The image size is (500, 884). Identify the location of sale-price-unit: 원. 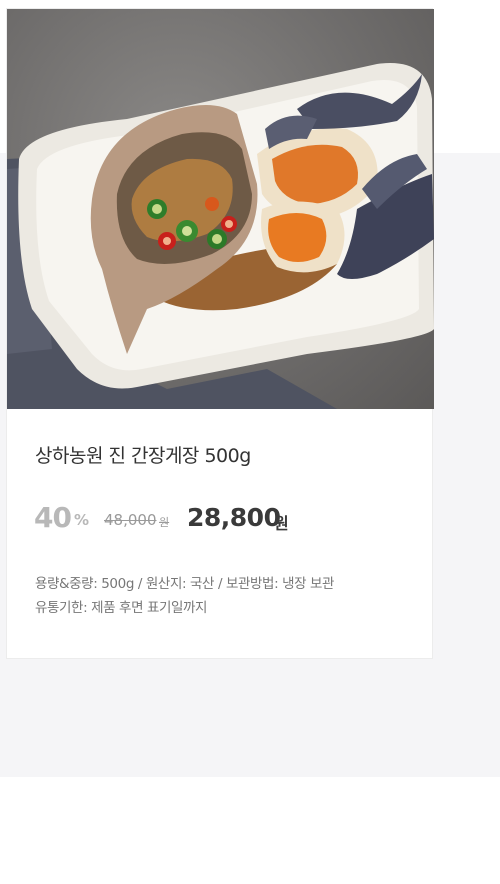
(281, 523).